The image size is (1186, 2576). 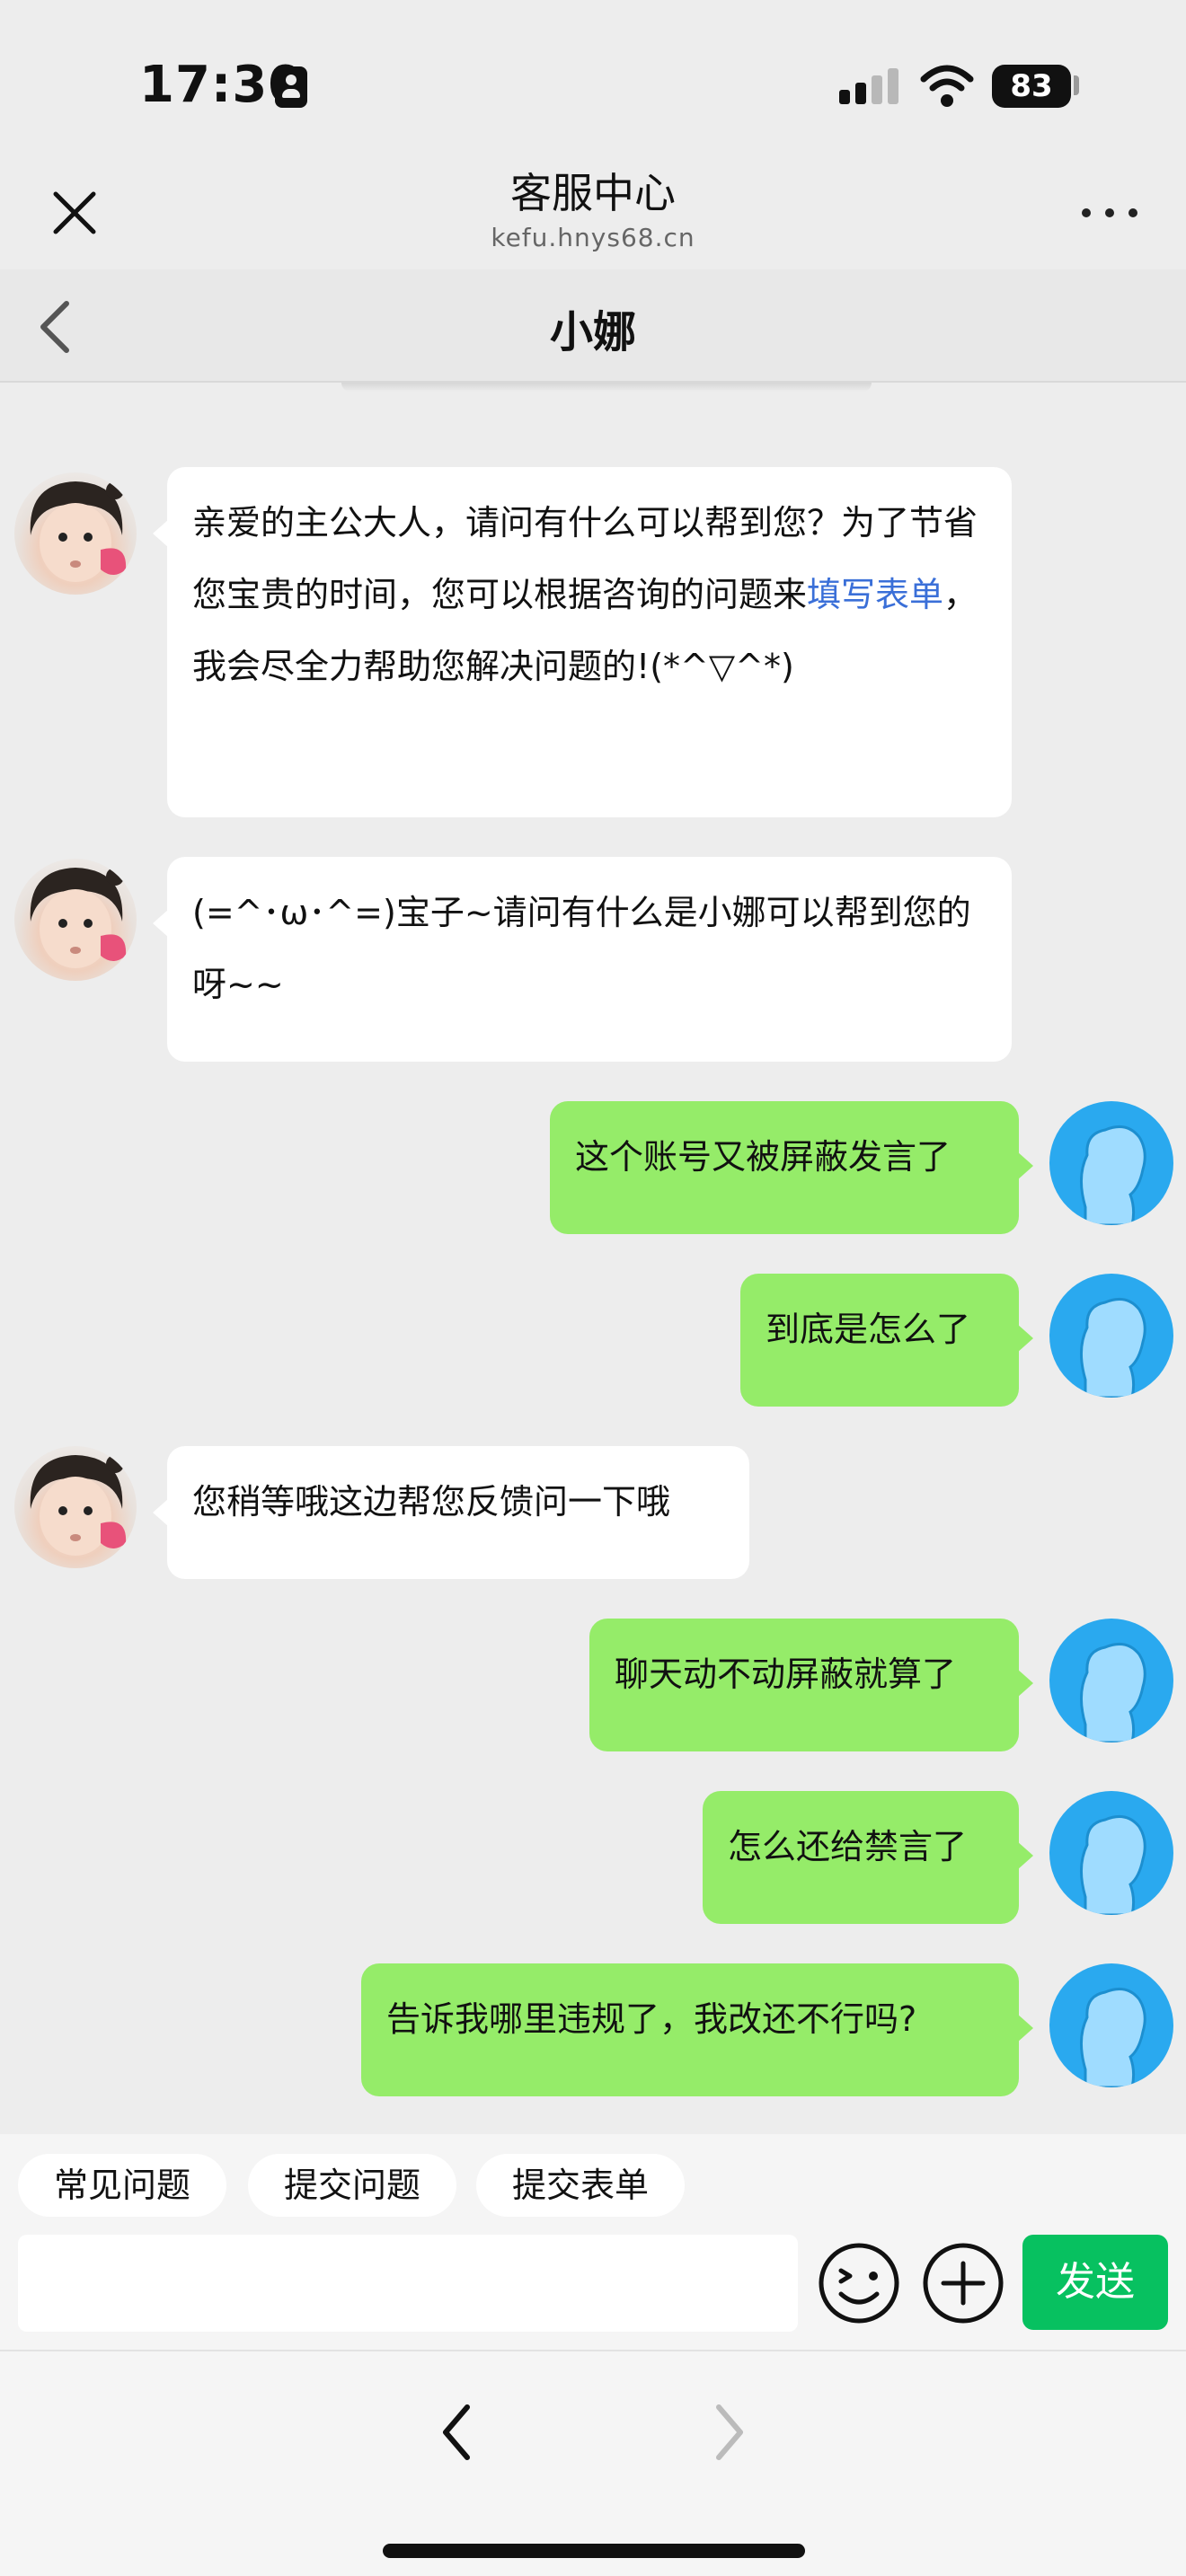 What do you see at coordinates (74, 213) in the screenshot?
I see `close-icon` at bounding box center [74, 213].